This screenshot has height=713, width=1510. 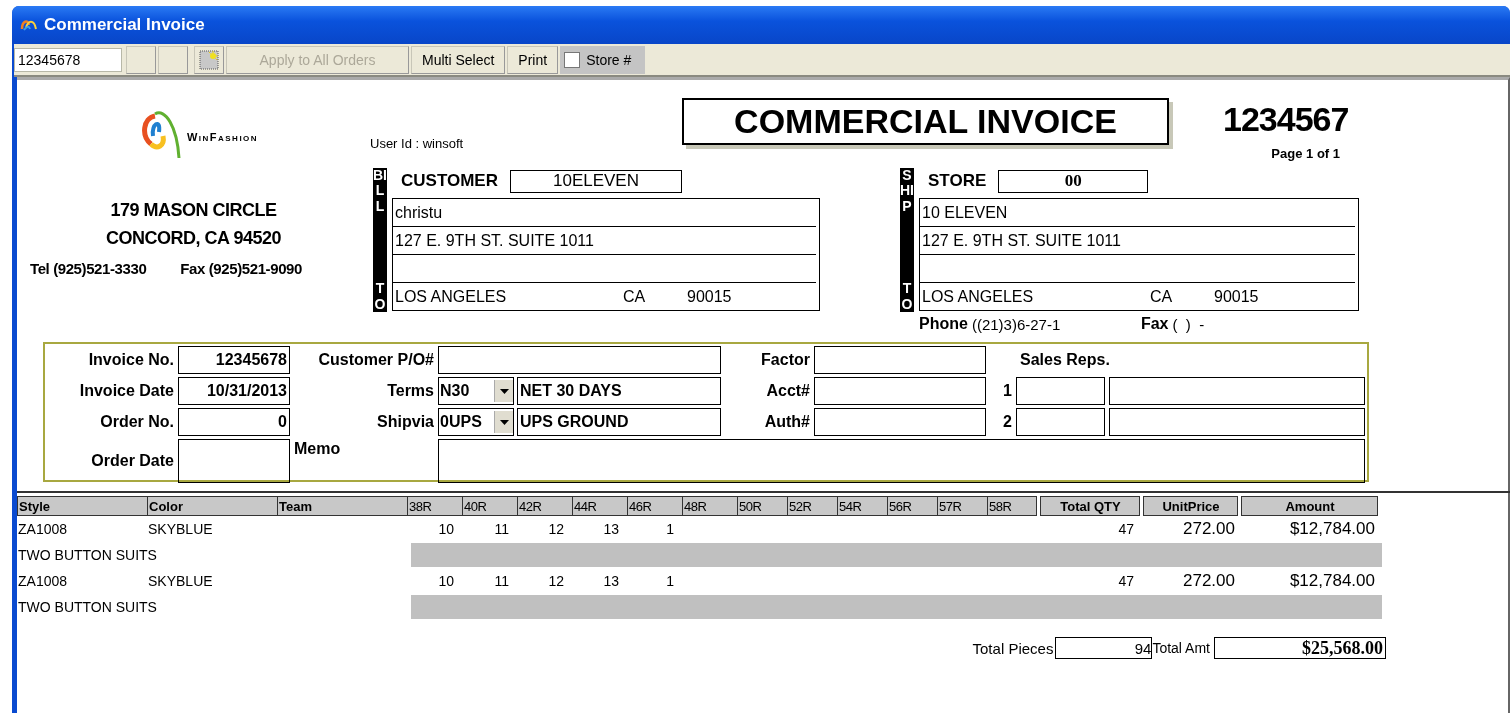 What do you see at coordinates (126, 391) in the screenshot?
I see `field-label: Invoice Date` at bounding box center [126, 391].